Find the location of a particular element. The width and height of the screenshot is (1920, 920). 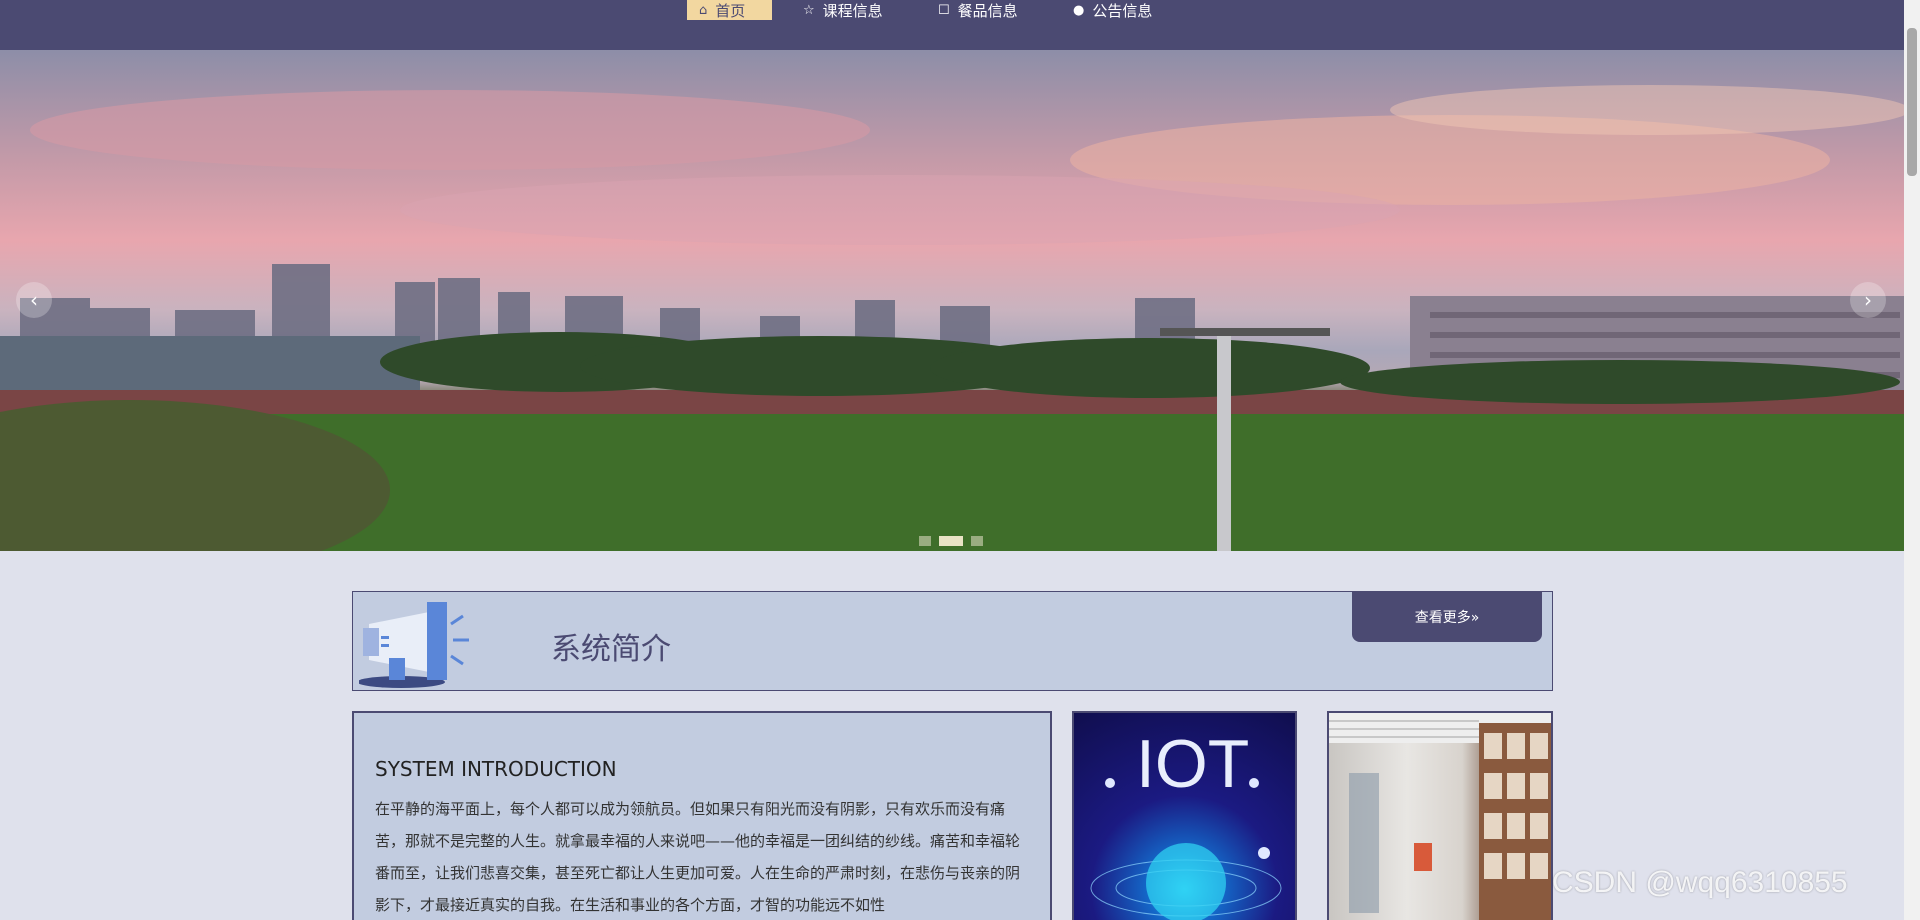

library-graphic is located at coordinates (1440, 816).